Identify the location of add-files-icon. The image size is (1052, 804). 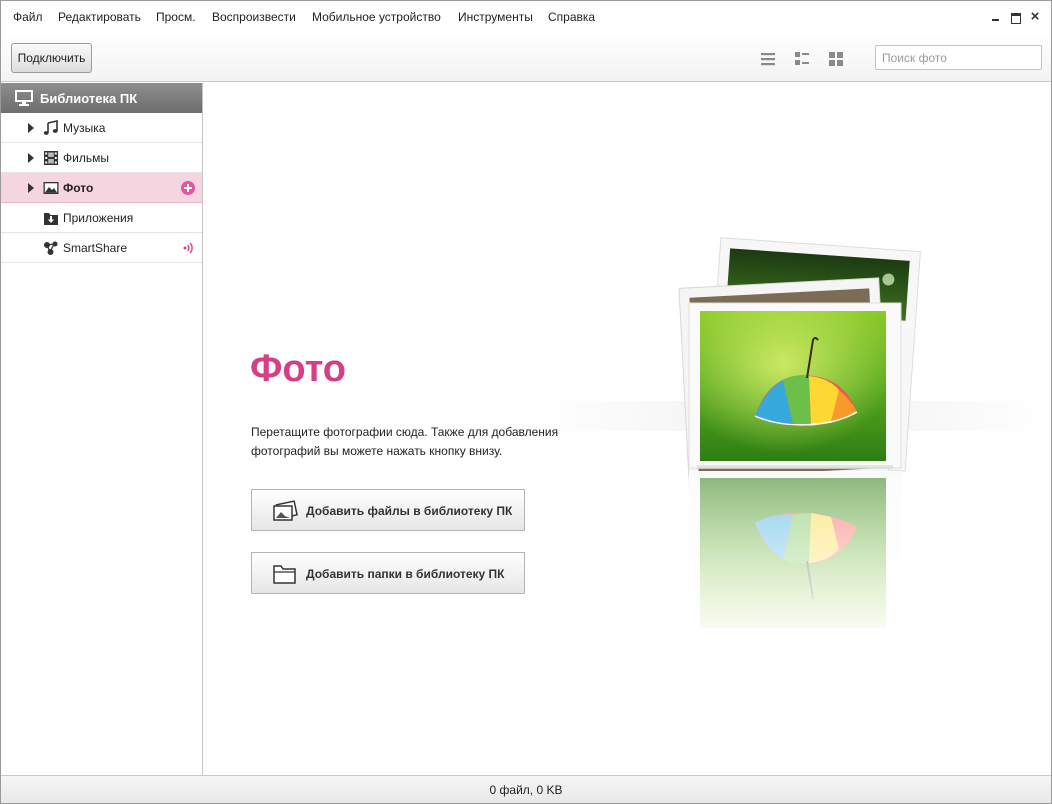
(285, 510).